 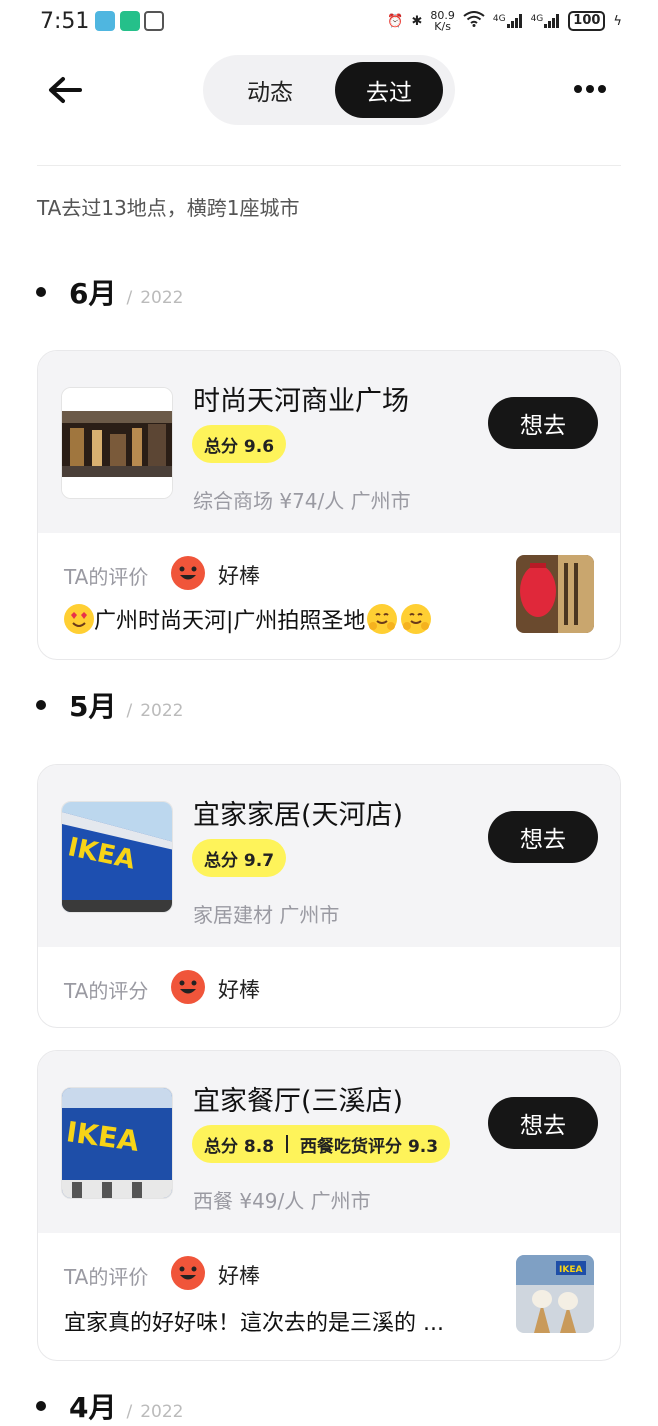 I want to click on score-value: 总分 9.7, so click(x=239, y=860).